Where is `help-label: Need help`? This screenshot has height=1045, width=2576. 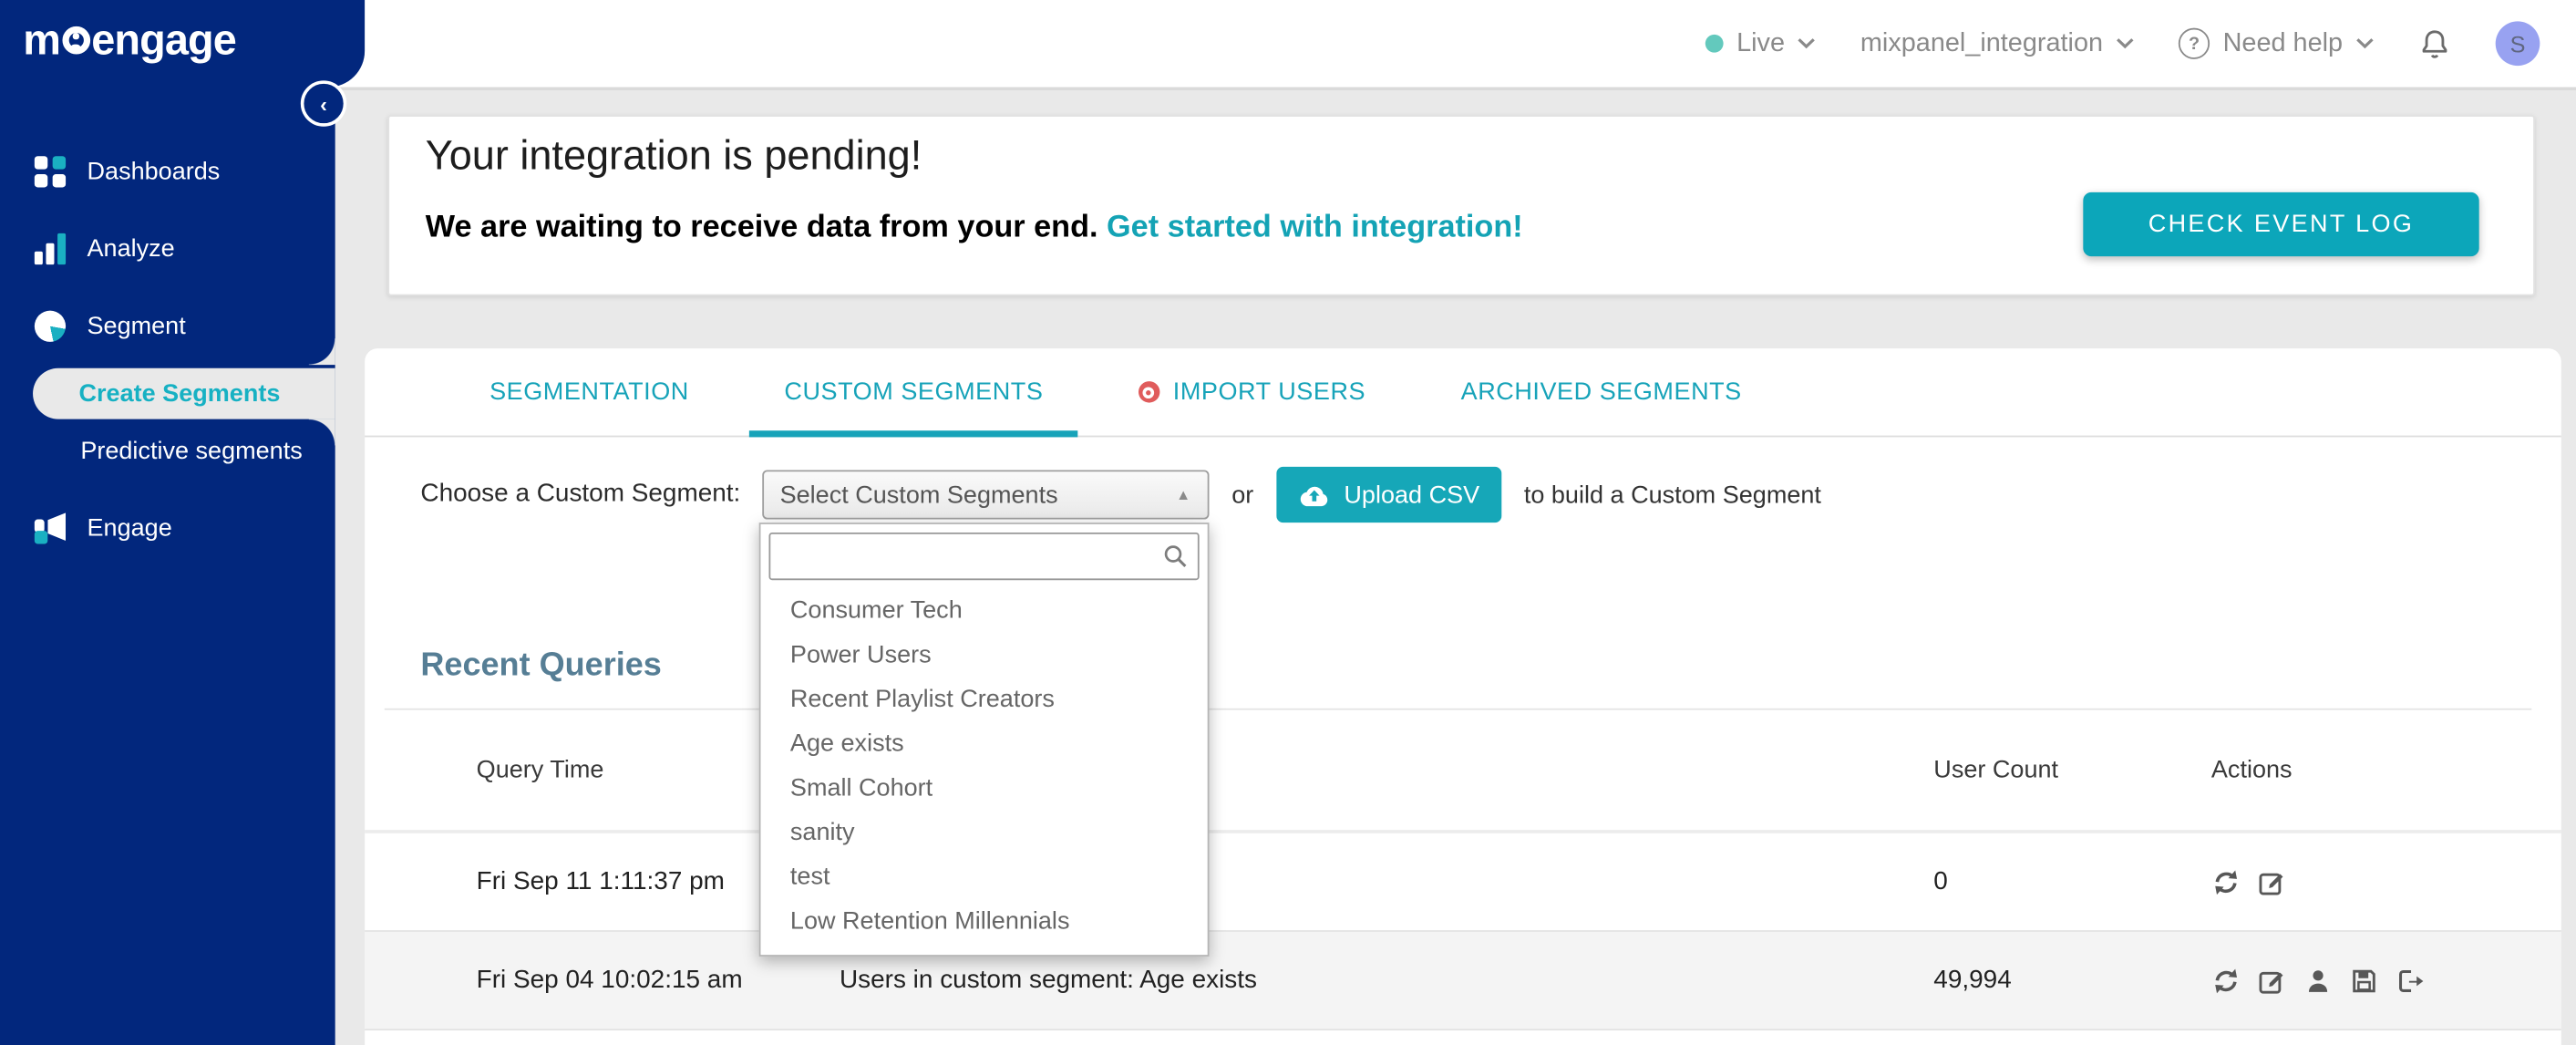
help-label: Need help is located at coordinates (2283, 42).